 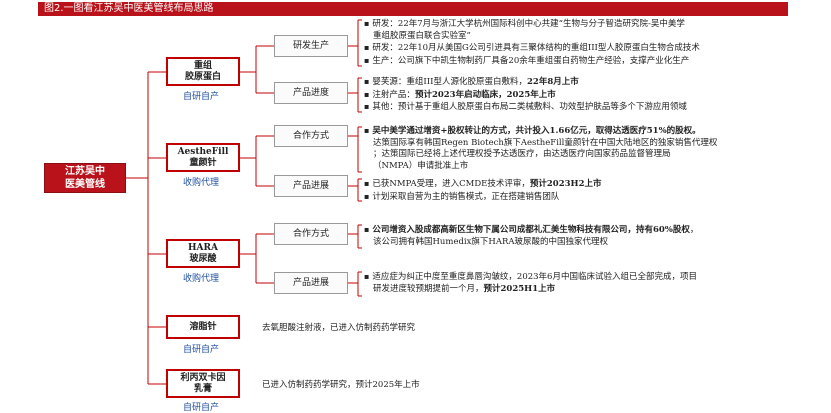 I want to click on collagen-progress-l3: 其他：预计基于重组人胶原蛋白布局二类械敷料、功效型护肤品等多个下游应用领域, so click(x=525, y=107).